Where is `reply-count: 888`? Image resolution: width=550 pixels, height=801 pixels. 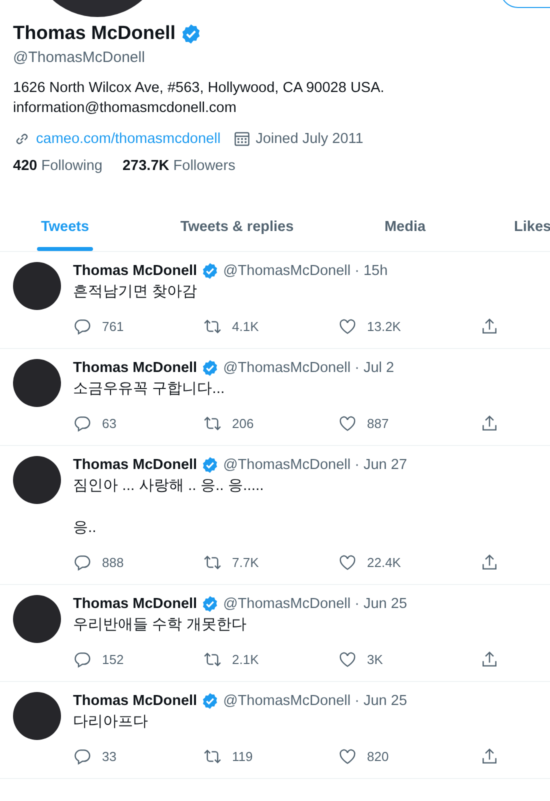
reply-count: 888 is located at coordinates (113, 562).